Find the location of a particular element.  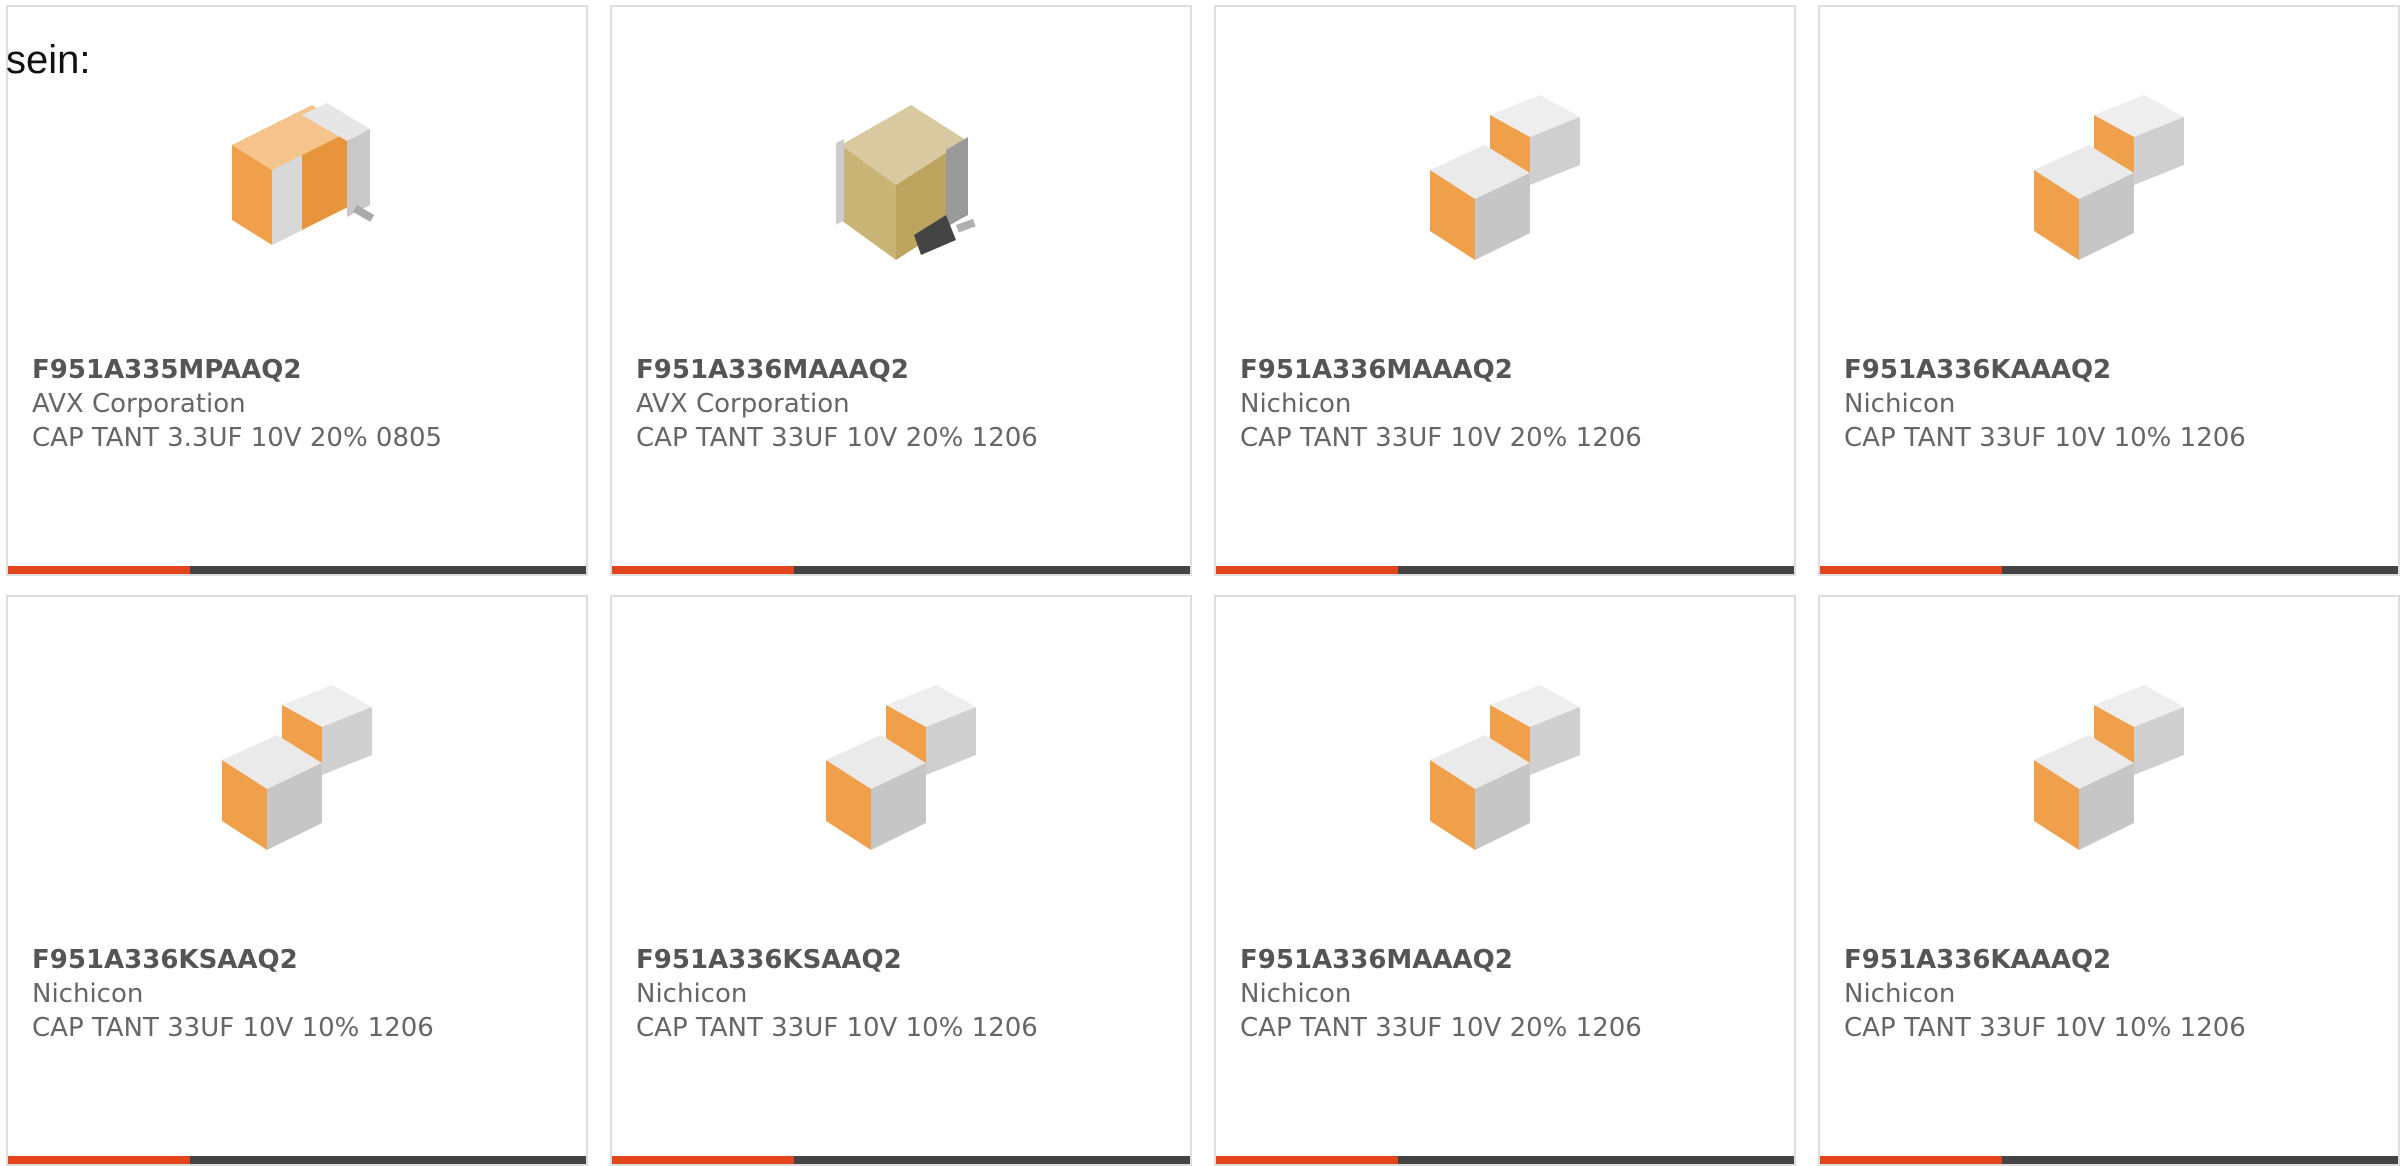

part-number-link: F951A335MPAAQ2 is located at coordinates (166, 370).